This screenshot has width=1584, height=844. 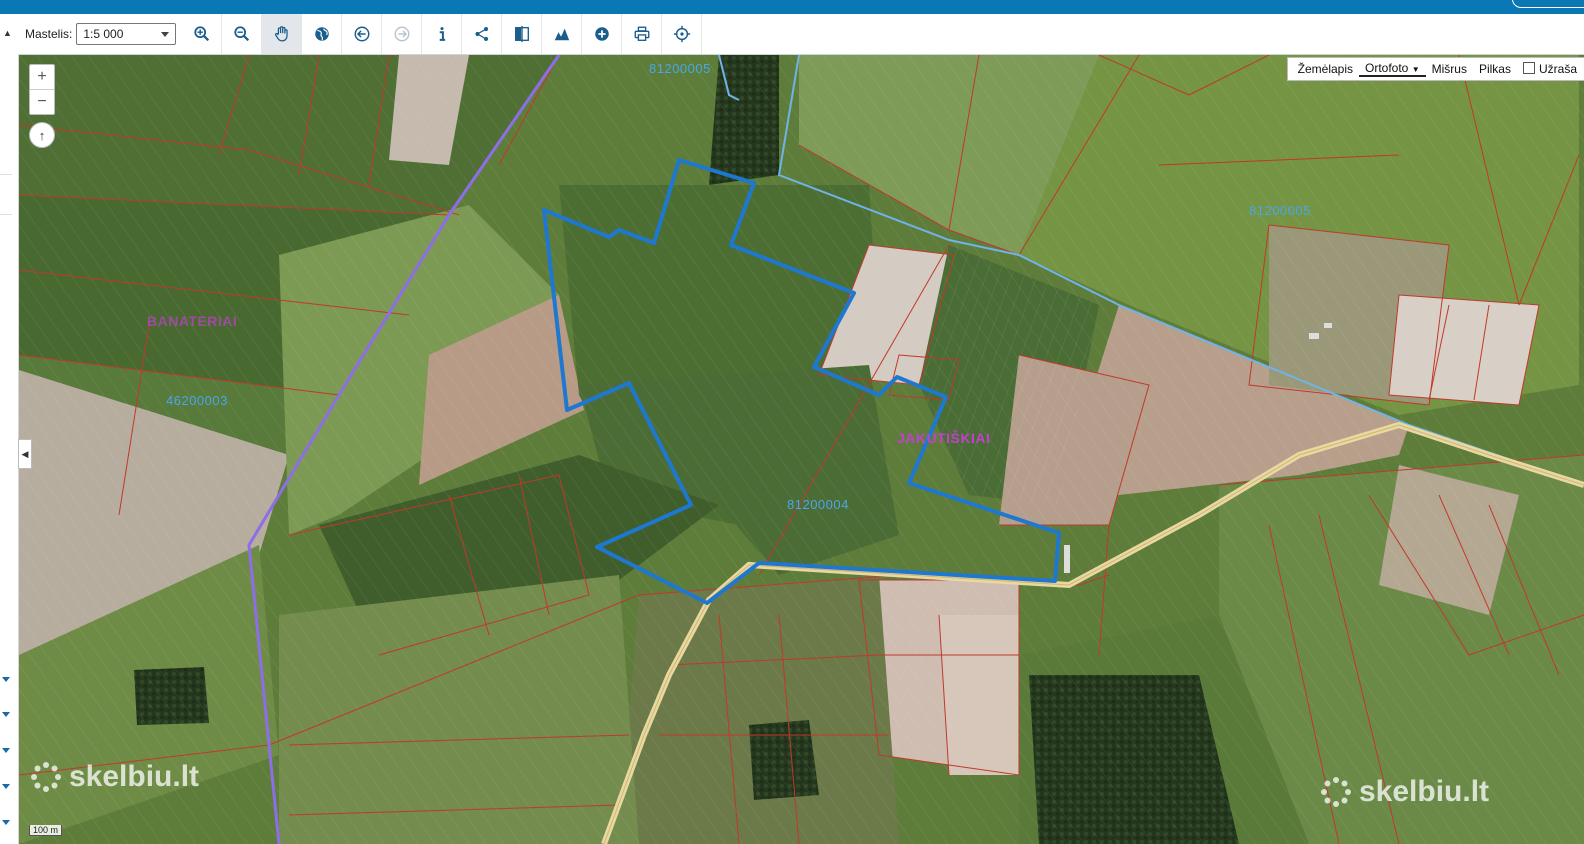 I want to click on forward-button, so click(x=402, y=34).